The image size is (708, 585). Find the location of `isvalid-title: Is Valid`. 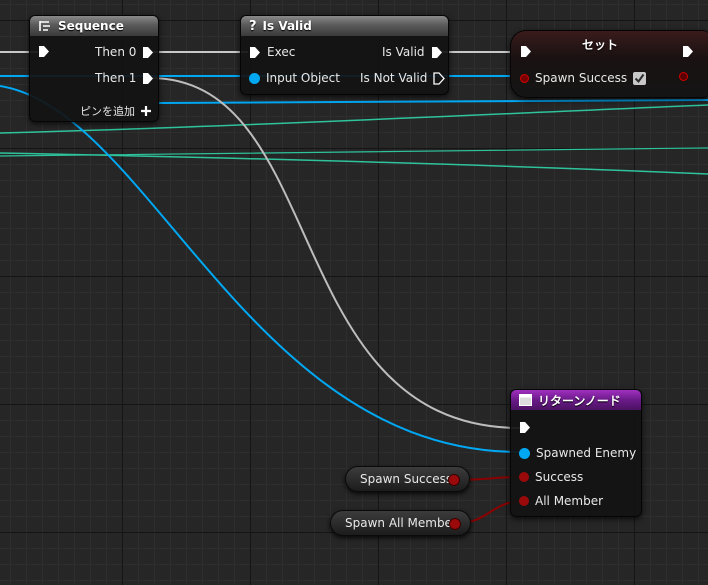

isvalid-title: Is Valid is located at coordinates (287, 26).